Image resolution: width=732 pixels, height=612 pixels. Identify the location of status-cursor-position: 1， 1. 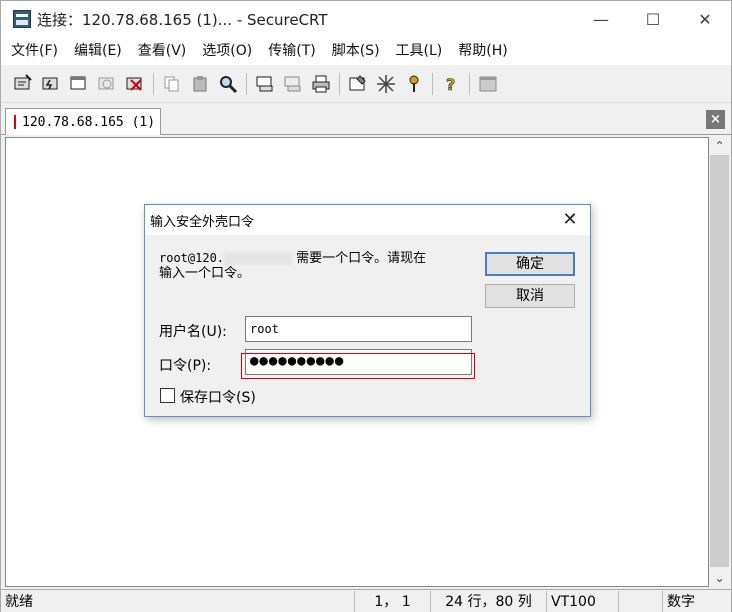
(393, 601).